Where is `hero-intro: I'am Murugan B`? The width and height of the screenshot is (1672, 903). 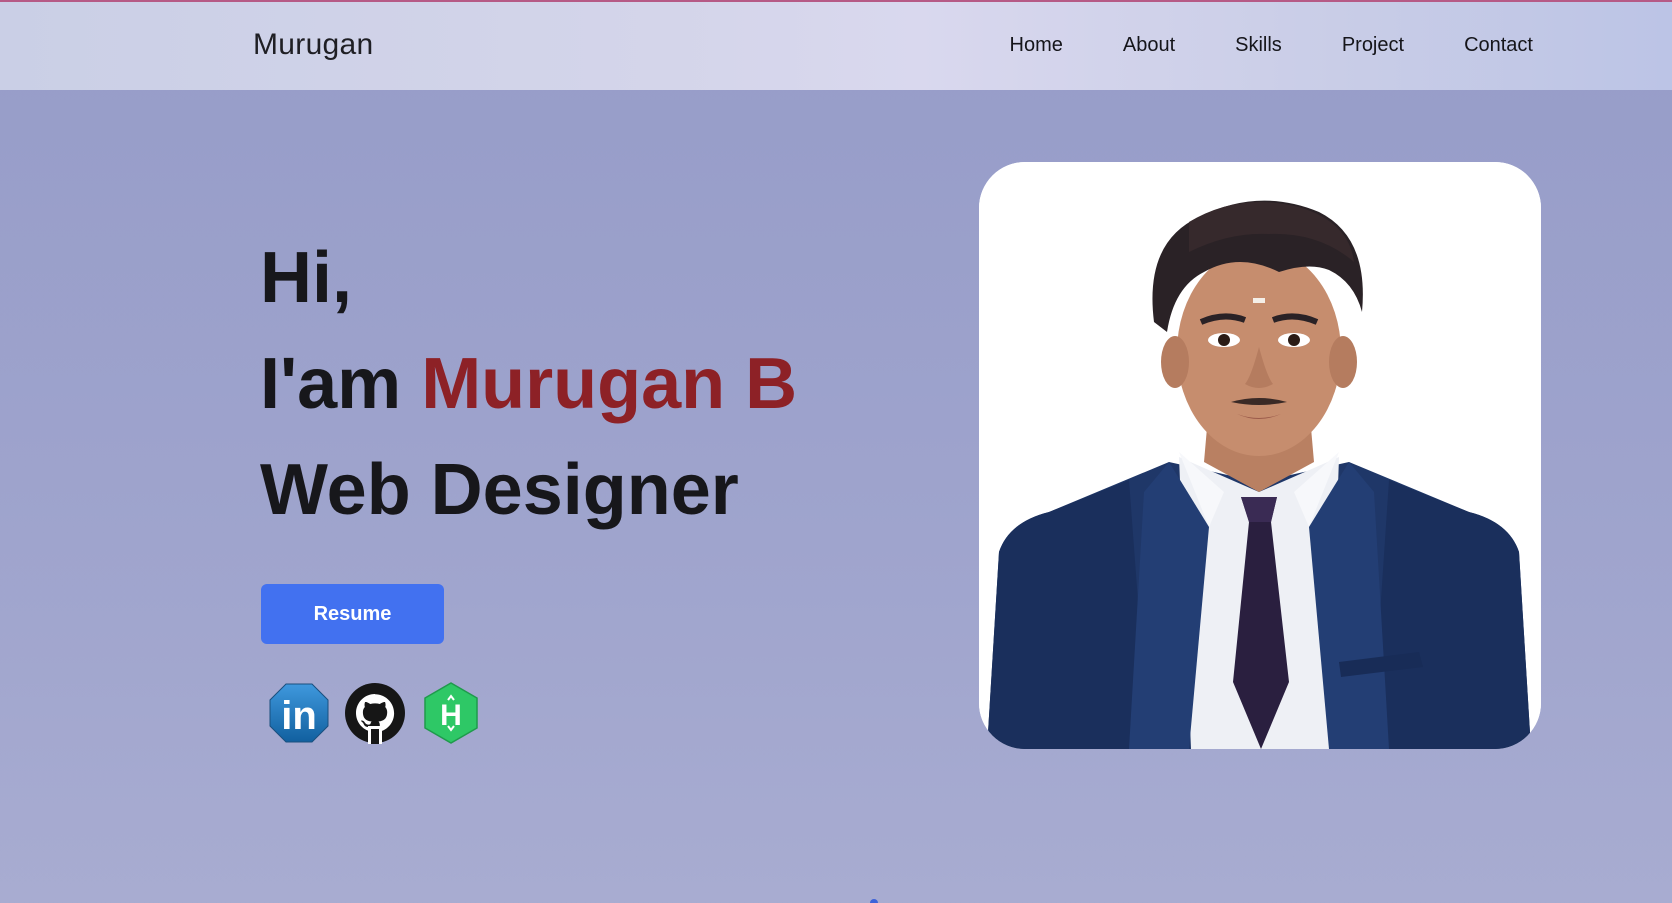
hero-intro: I'am Murugan B is located at coordinates (610, 384).